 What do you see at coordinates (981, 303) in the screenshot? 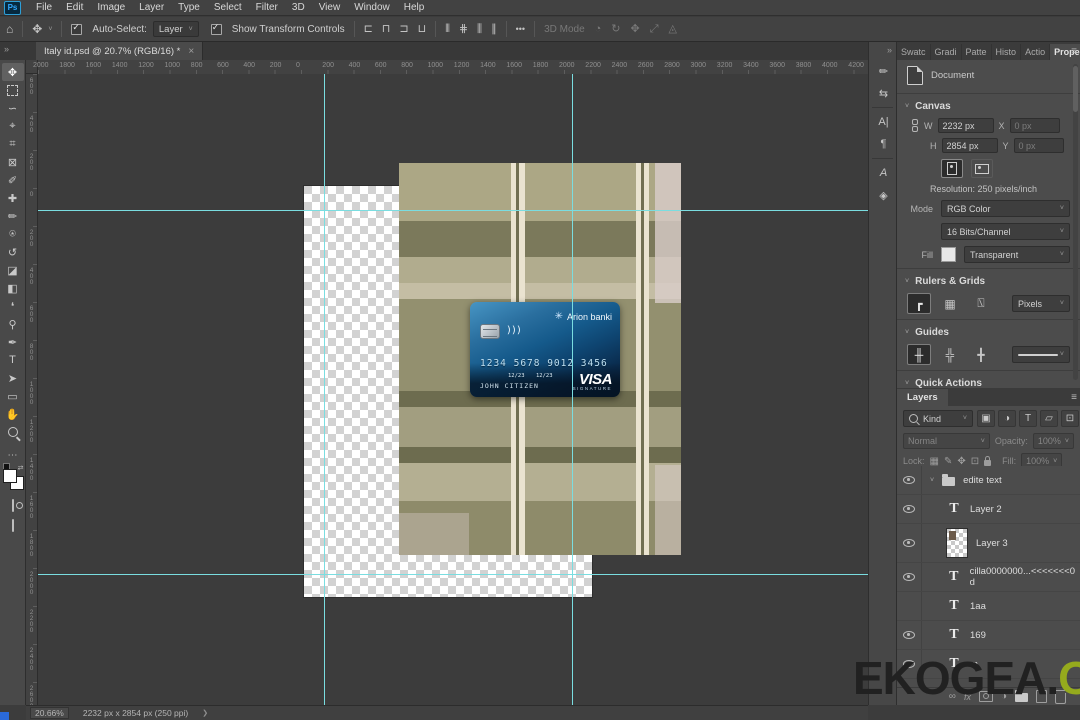
I see `snap-toggle-icon: ⍂` at bounding box center [981, 303].